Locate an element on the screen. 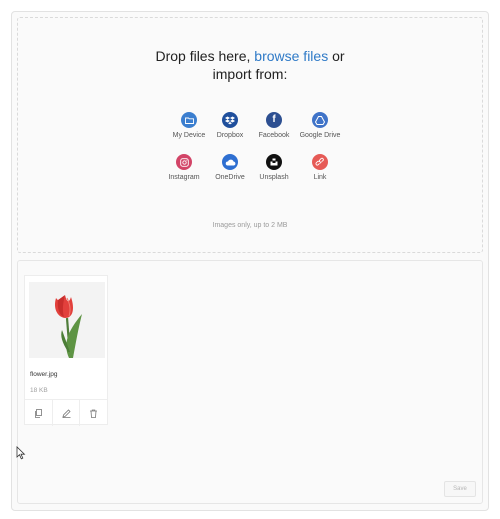 Image resolution: width=500 pixels, height=519 pixels. source-label: Google Drive is located at coordinates (320, 135).